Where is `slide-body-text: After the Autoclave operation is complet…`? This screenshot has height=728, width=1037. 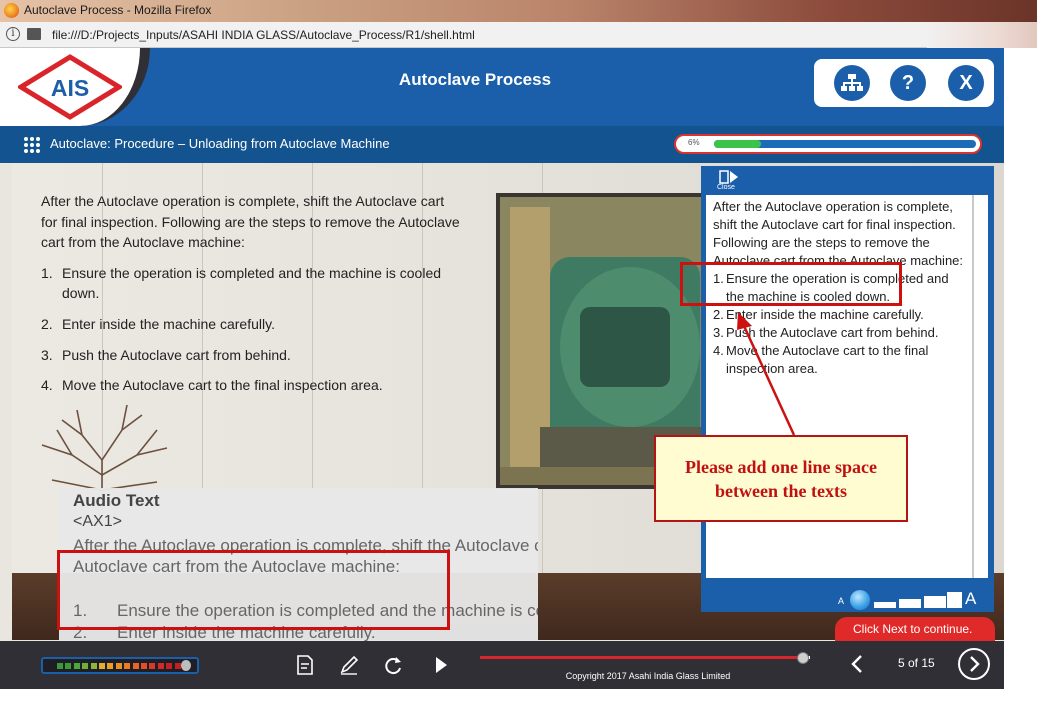
slide-body-text: After the Autoclave operation is complet… is located at coordinates (251, 298).